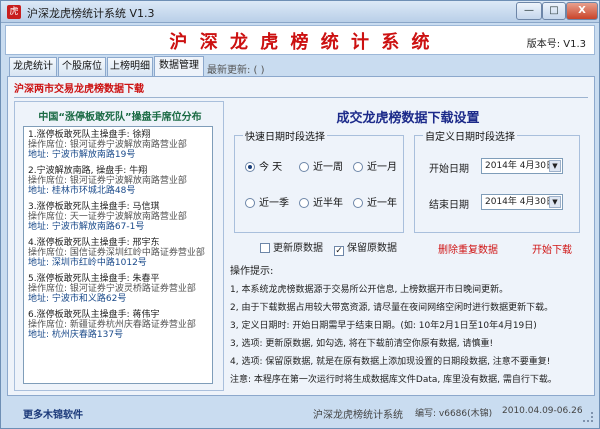 The height and width of the screenshot is (429, 600). I want to click on tab-dragon-tiger-stats: 龙虎统计, so click(33, 66).